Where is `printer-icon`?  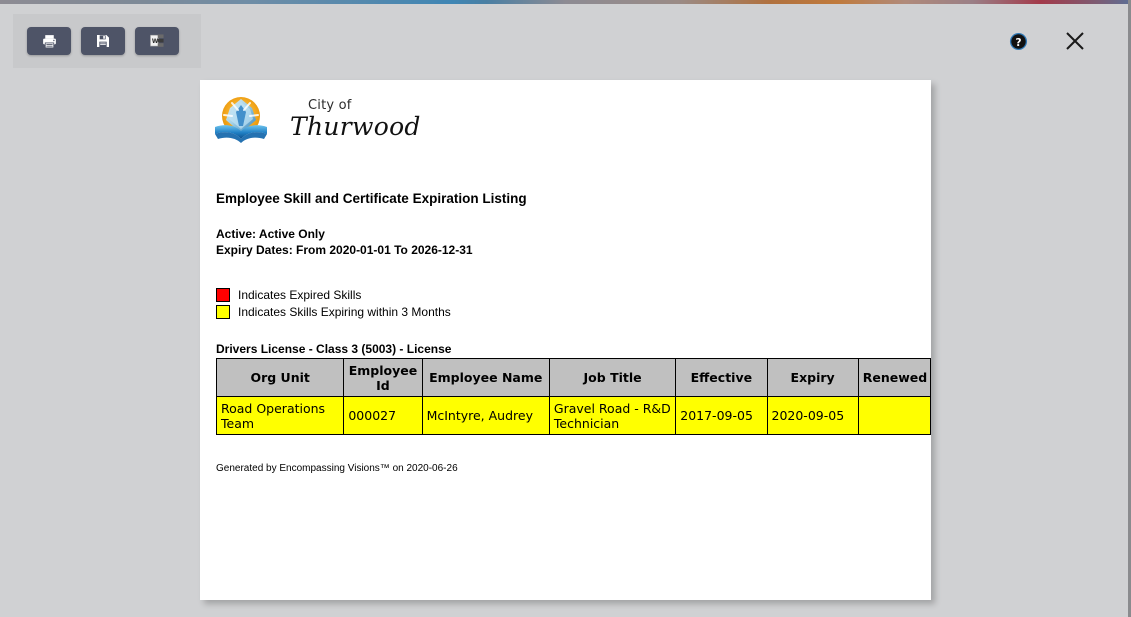
printer-icon is located at coordinates (49, 41).